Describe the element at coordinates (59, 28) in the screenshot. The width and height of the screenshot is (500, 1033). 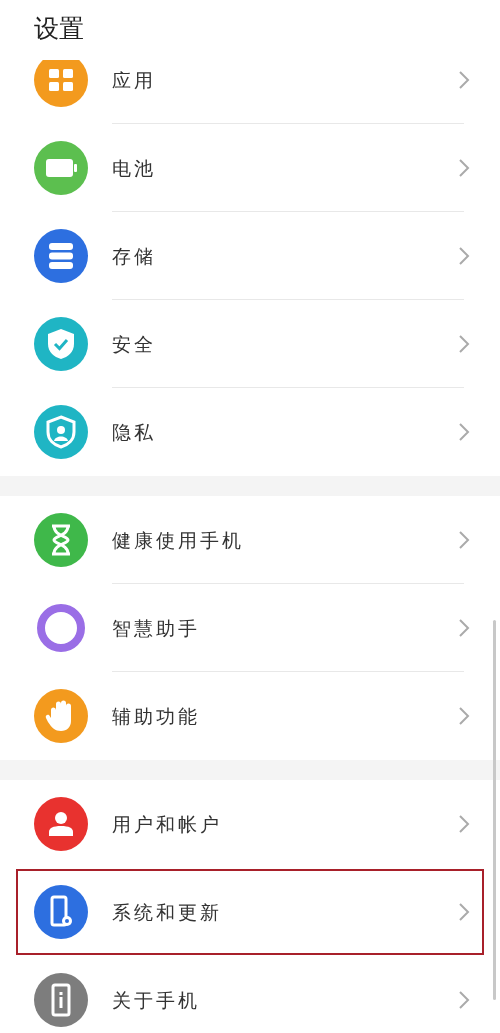
I see `page-title: 设置` at that location.